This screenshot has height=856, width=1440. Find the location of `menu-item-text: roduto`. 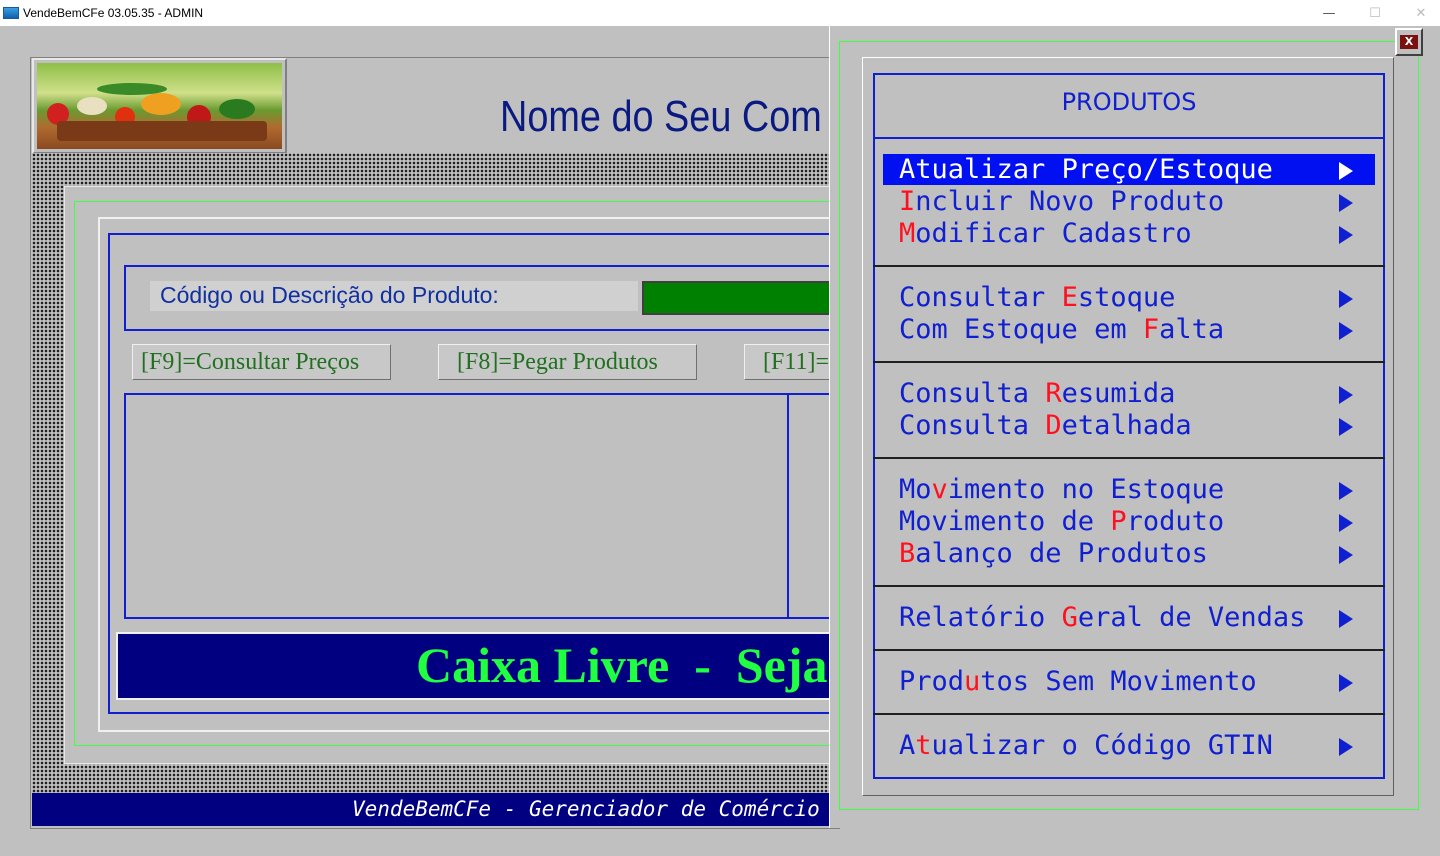

menu-item-text: roduto is located at coordinates (1175, 521).